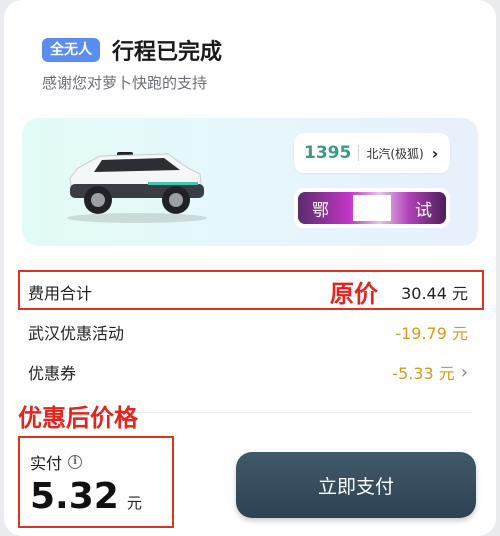  Describe the element at coordinates (75, 462) in the screenshot. I see `info-icon: i` at that location.